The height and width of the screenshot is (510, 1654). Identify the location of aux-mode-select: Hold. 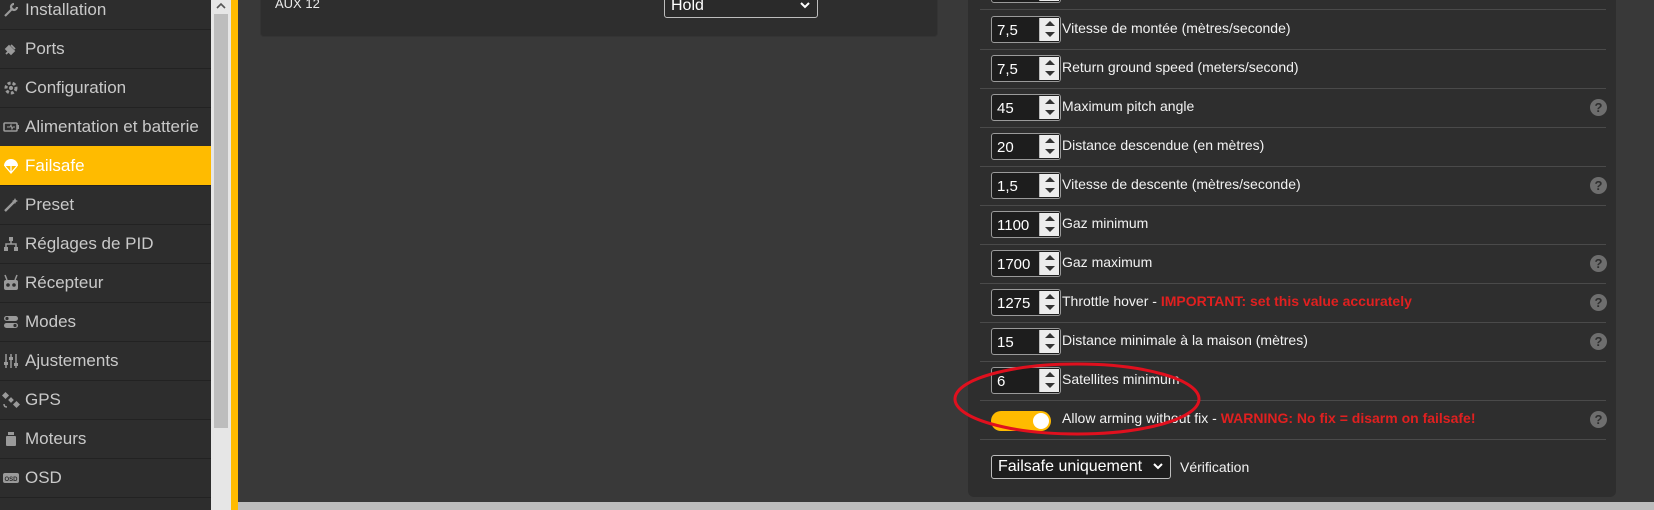
(741, 9).